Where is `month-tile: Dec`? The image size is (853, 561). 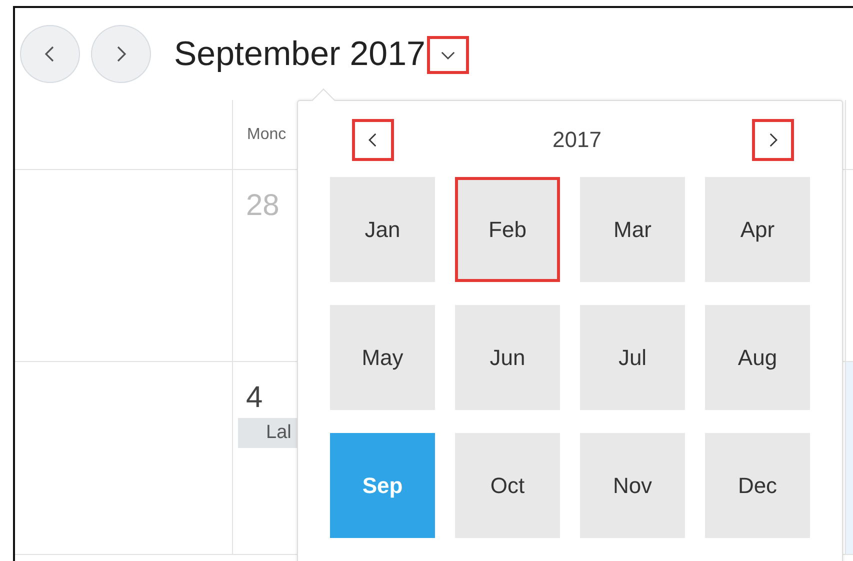 month-tile: Dec is located at coordinates (757, 485).